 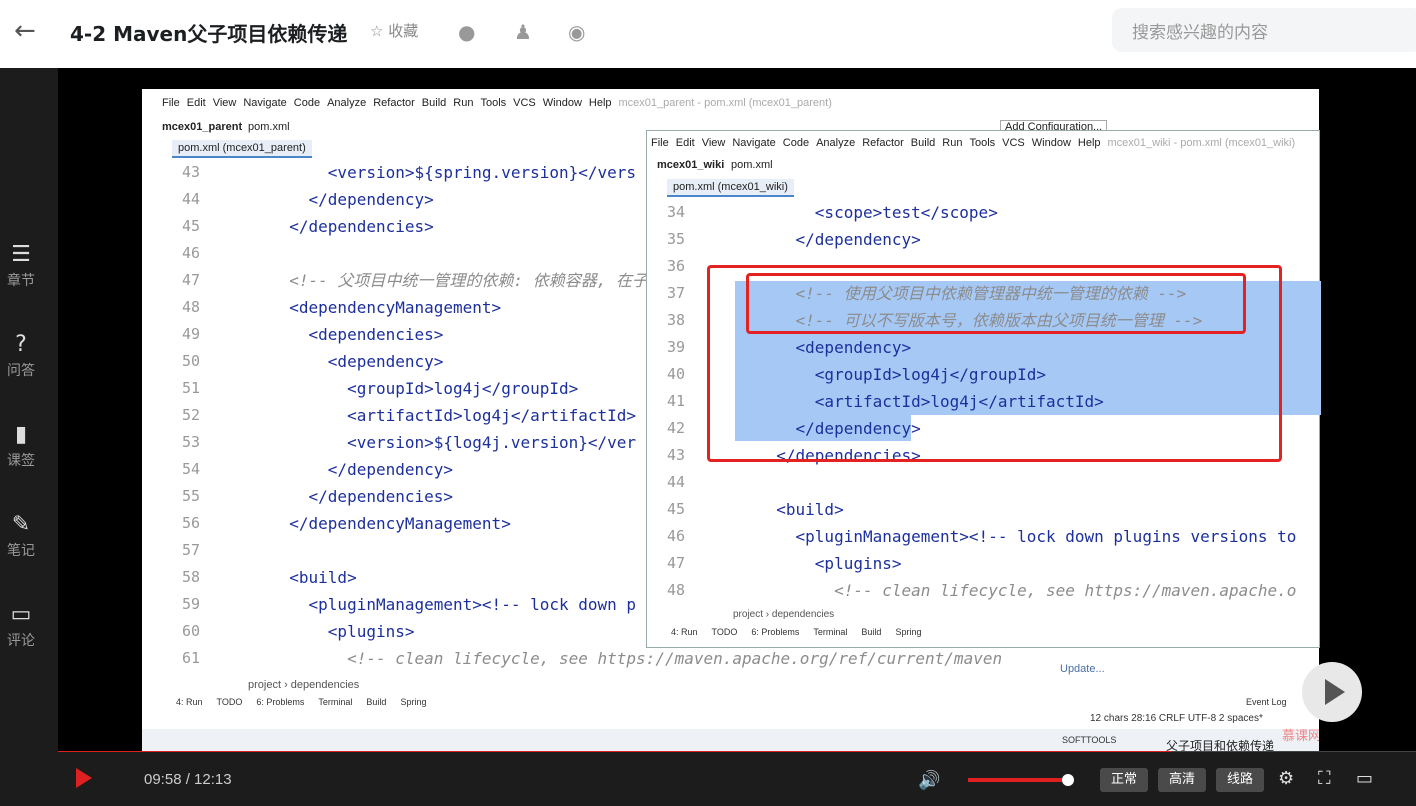 I want to click on volume-knob, so click(x=1068, y=780).